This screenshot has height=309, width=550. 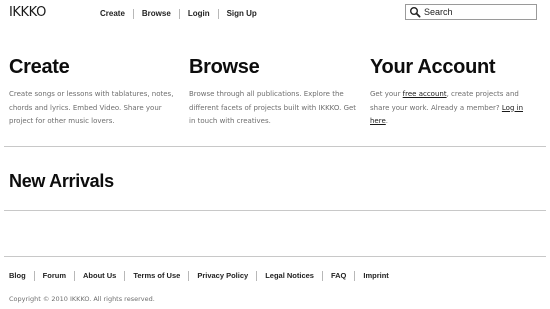 What do you see at coordinates (96, 67) in the screenshot?
I see `create-heading: Create` at bounding box center [96, 67].